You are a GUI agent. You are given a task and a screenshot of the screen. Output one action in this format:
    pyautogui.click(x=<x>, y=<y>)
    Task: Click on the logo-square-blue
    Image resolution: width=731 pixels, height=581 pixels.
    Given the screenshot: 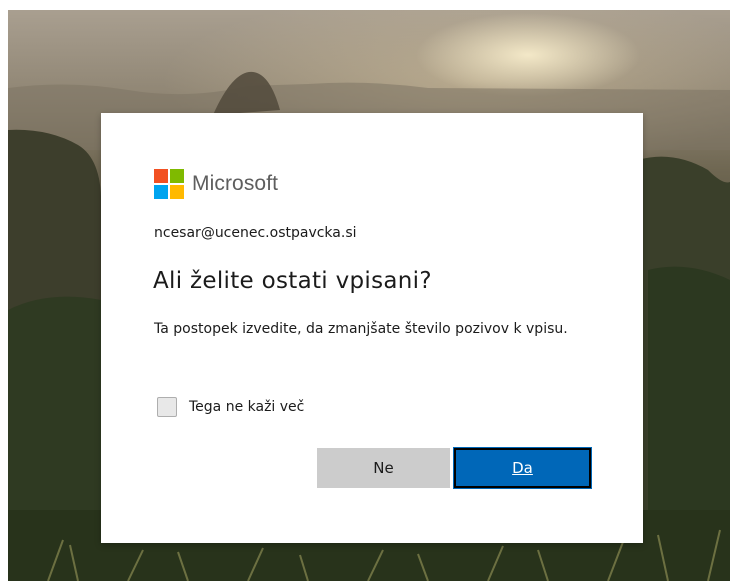 What is the action you would take?
    pyautogui.click(x=161, y=192)
    